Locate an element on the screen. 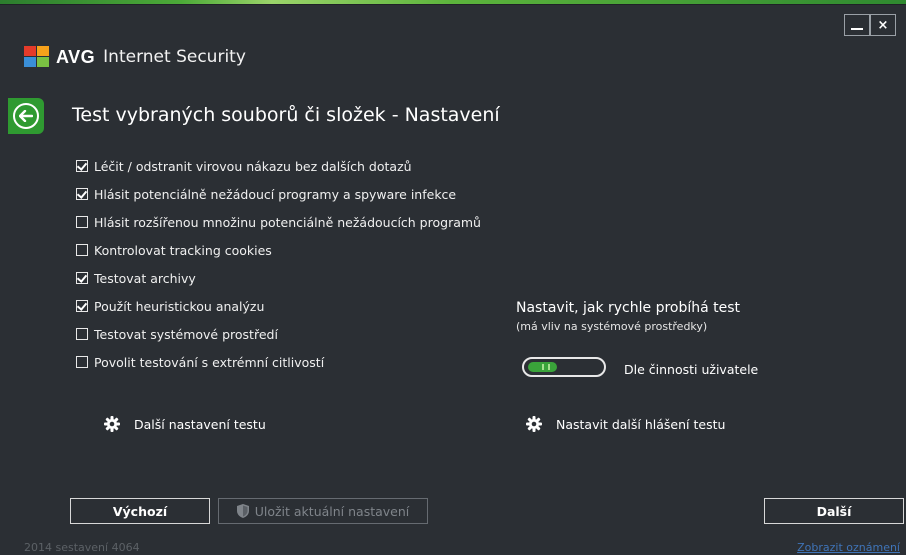 The height and width of the screenshot is (555, 906). more-settings-label: Další nastavení testu is located at coordinates (200, 424).